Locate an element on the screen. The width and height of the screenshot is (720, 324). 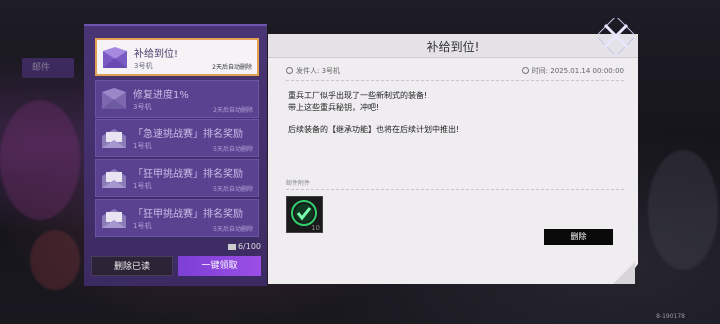
body-line: 后续装备的【继承功能】也将在后续计划中推出! is located at coordinates (374, 129).